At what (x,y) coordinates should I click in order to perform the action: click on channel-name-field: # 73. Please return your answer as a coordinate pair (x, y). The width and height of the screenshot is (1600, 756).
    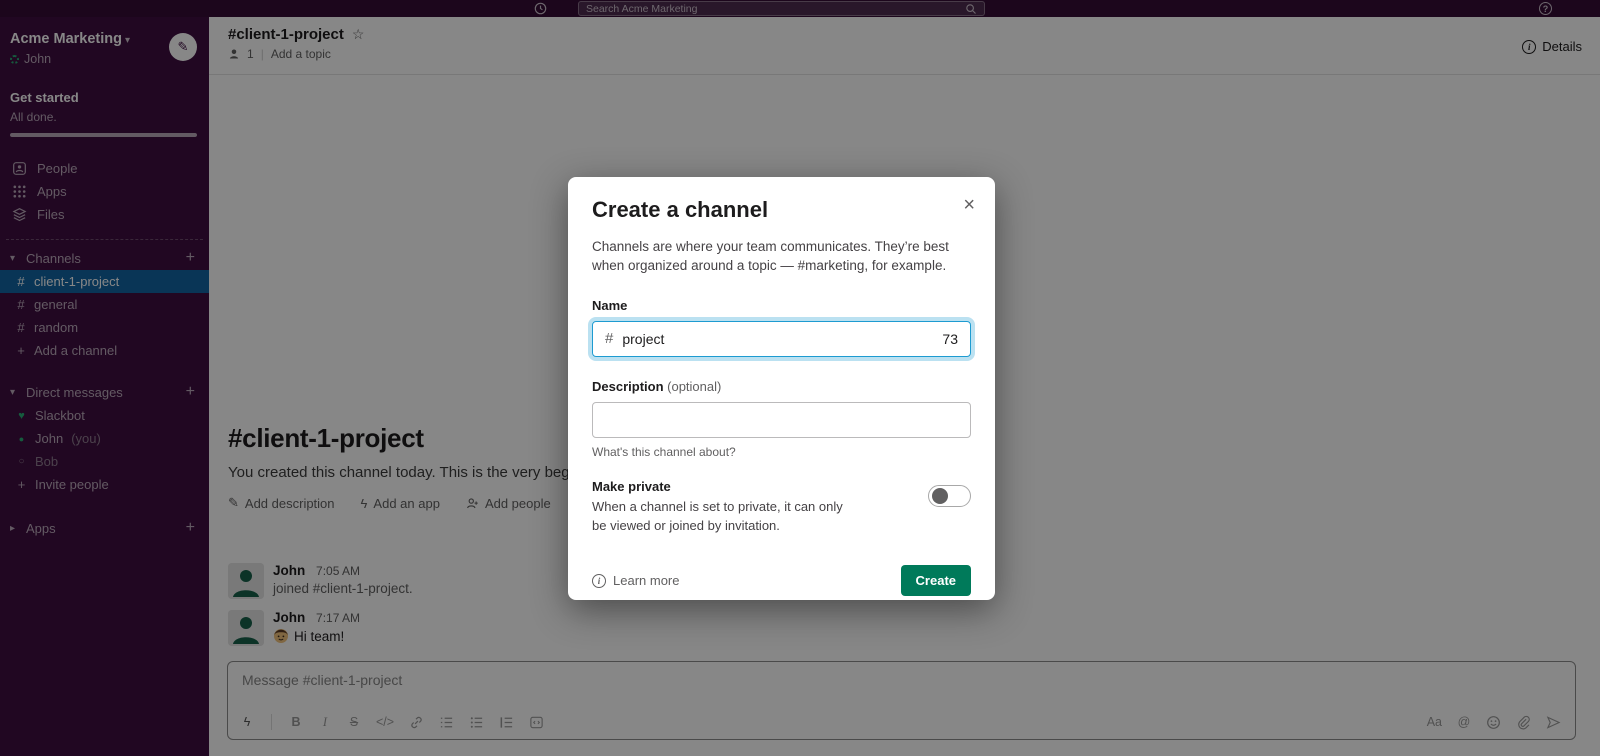
    Looking at the image, I should click on (781, 338).